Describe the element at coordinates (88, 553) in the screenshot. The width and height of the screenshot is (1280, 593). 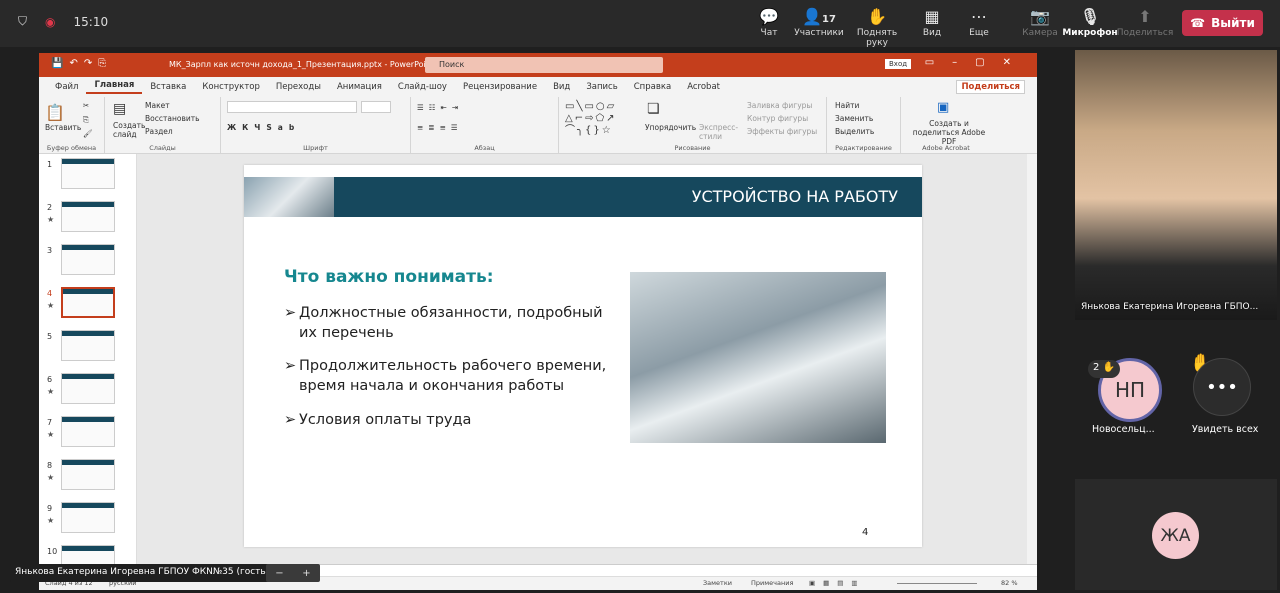
I see `thumbnail-slide-10: 10` at that location.